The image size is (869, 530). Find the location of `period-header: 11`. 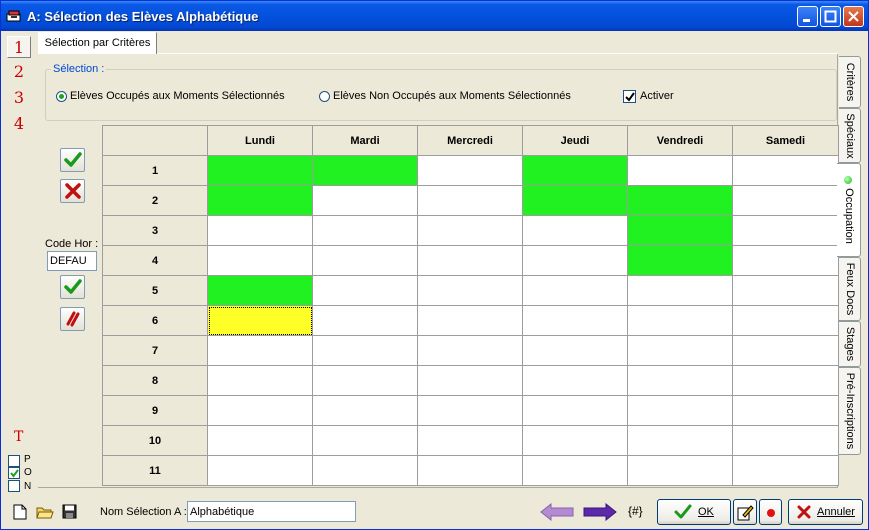

period-header: 11 is located at coordinates (155, 470).